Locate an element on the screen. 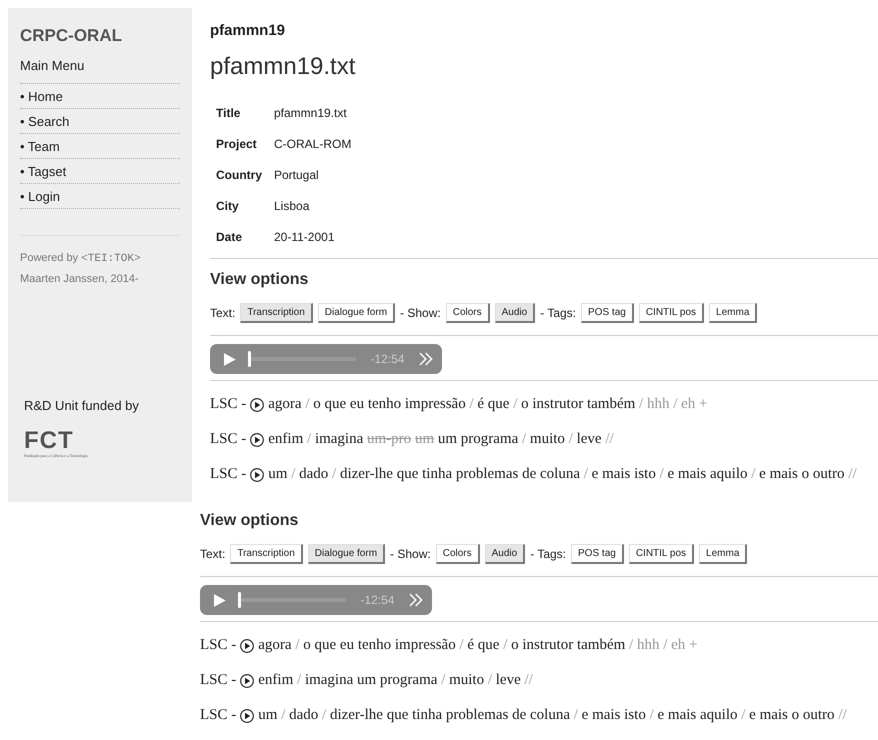  metadata-label: Date is located at coordinates (229, 237).